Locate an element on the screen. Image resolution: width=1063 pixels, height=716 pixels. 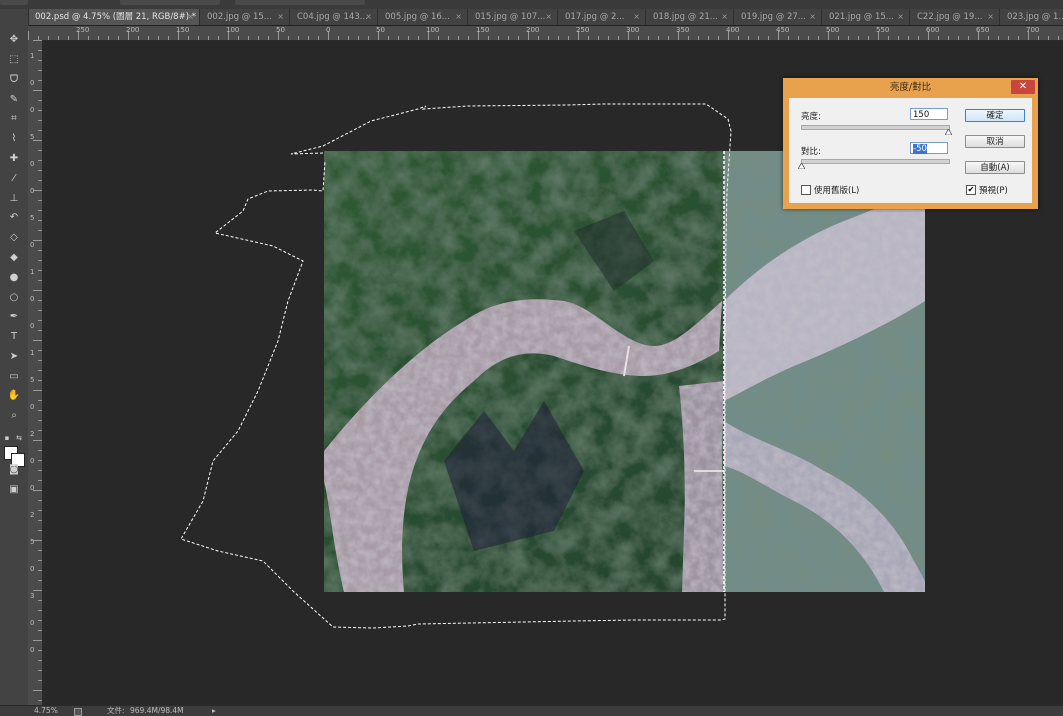
options-bar-segment is located at coordinates (300, 2).